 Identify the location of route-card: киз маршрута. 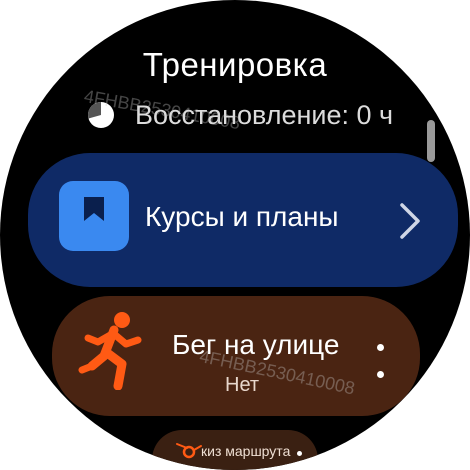
(235, 450).